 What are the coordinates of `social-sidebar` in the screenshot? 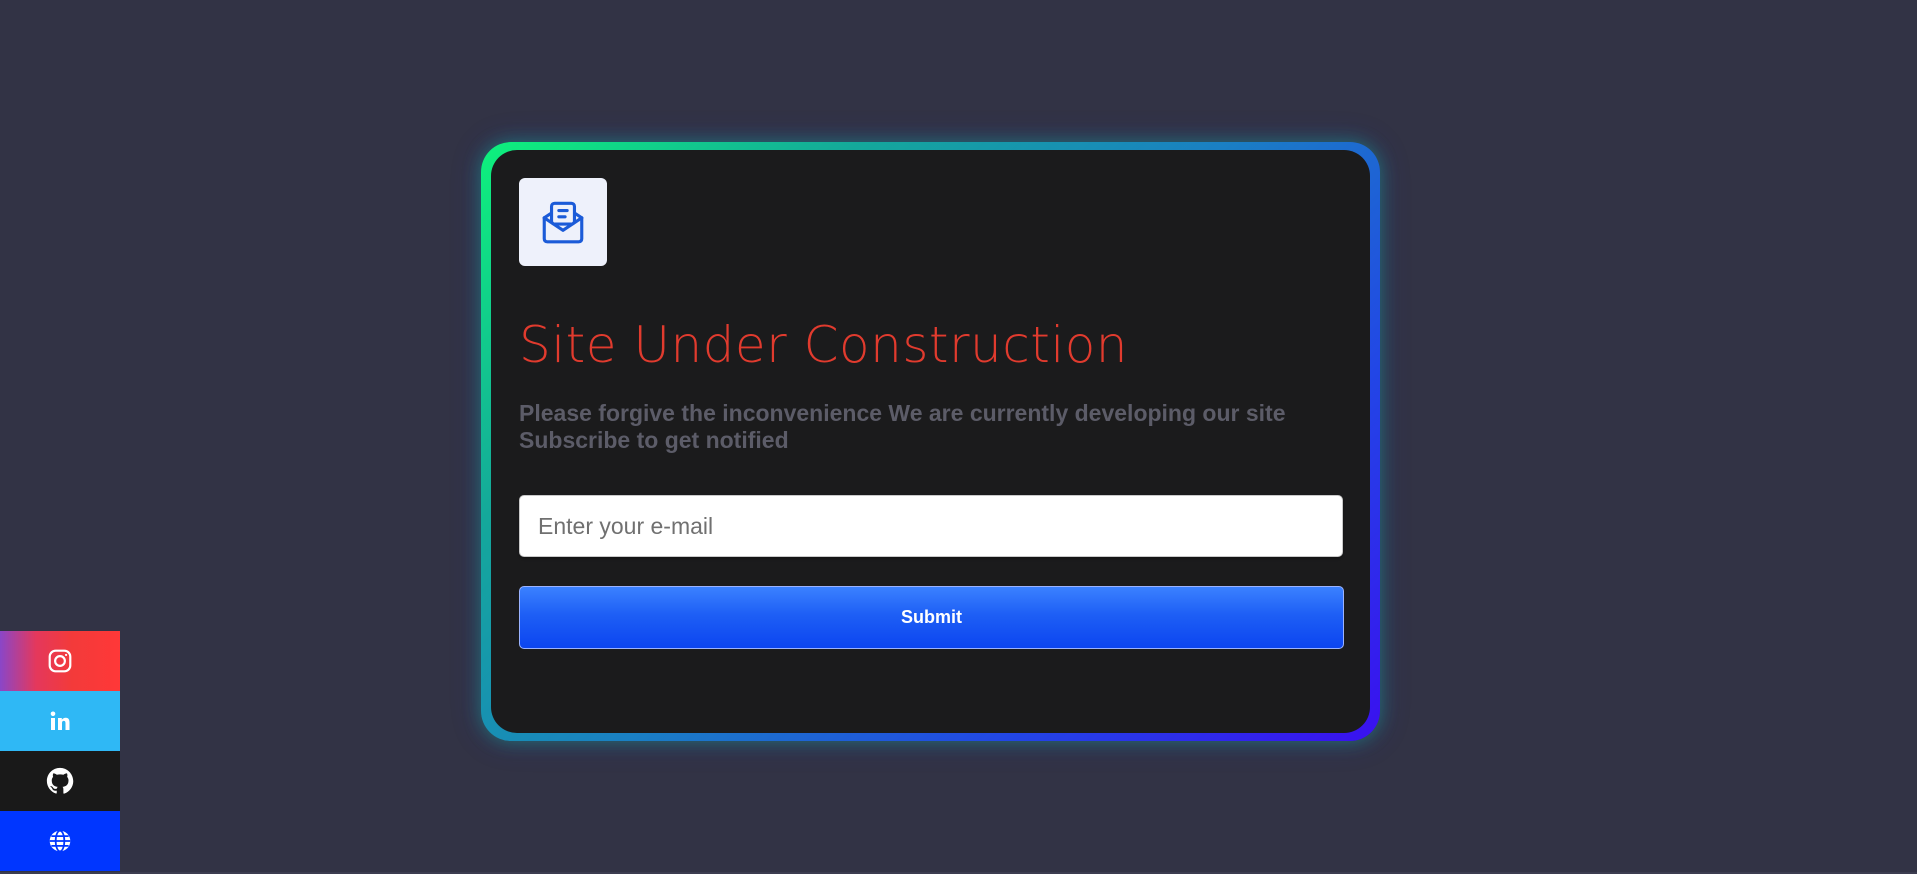 It's located at (60, 751).